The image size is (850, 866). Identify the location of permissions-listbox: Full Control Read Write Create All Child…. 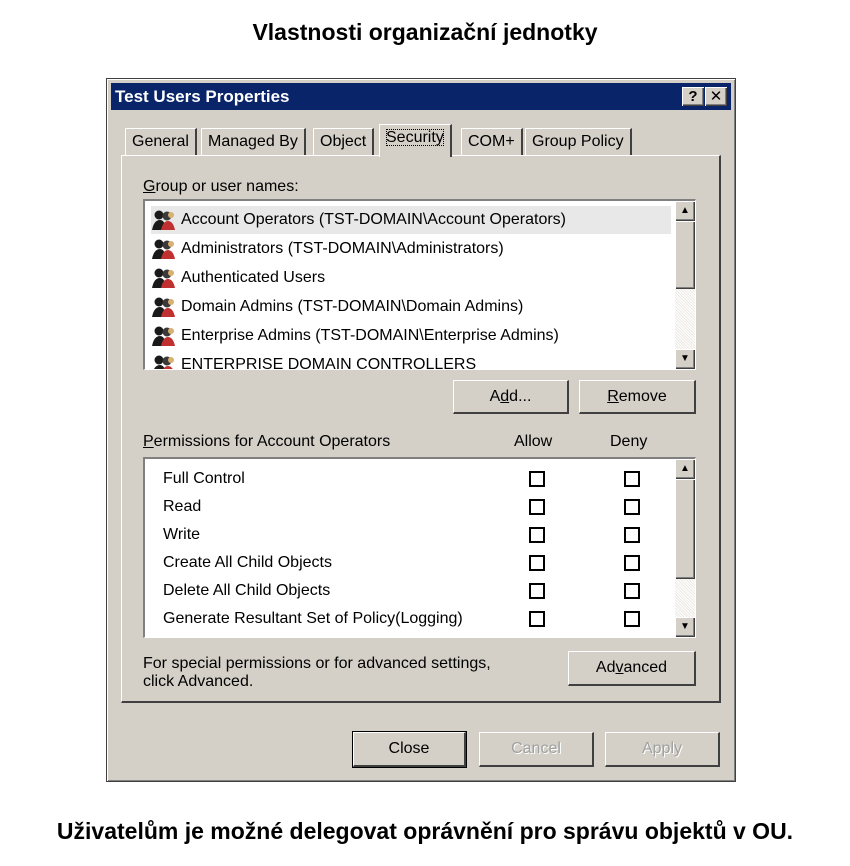
(419, 547).